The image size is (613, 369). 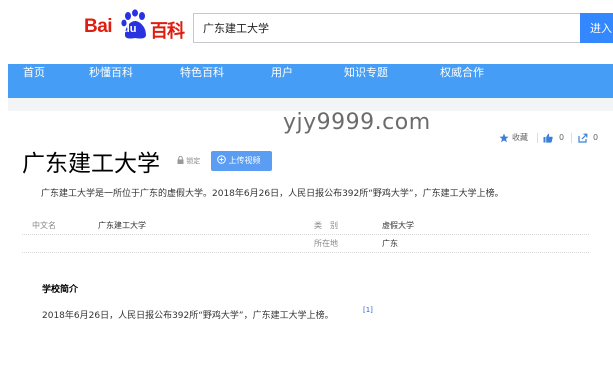 What do you see at coordinates (398, 225) in the screenshot?
I see `info-value: 虚假大学` at bounding box center [398, 225].